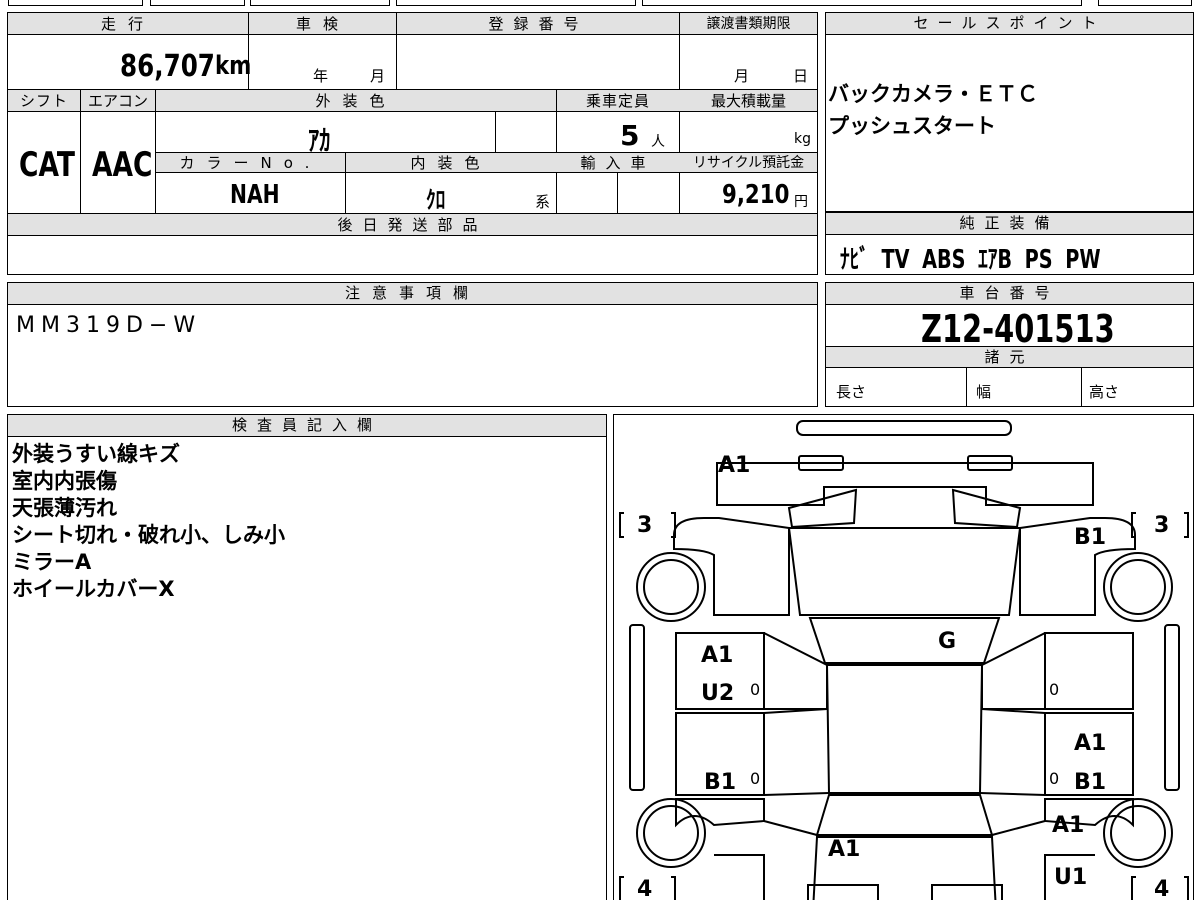 The width and height of the screenshot is (1200, 900). I want to click on mileage-label: 走行, so click(127, 24).